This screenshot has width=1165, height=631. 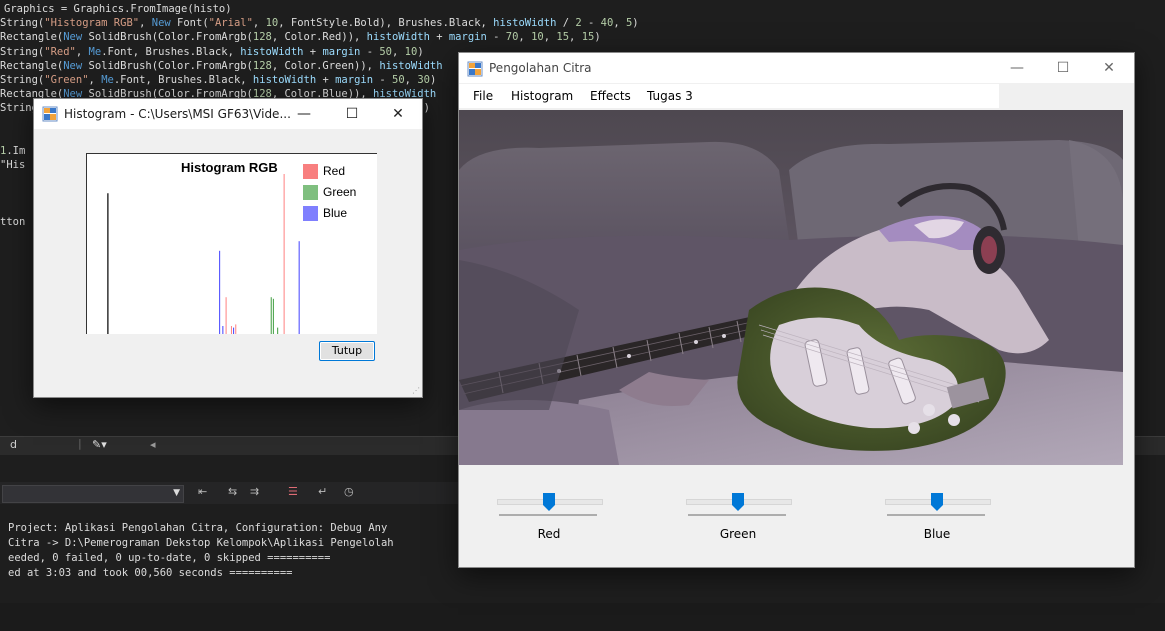 I want to click on code-line: 1.Im, so click(x=13, y=151).